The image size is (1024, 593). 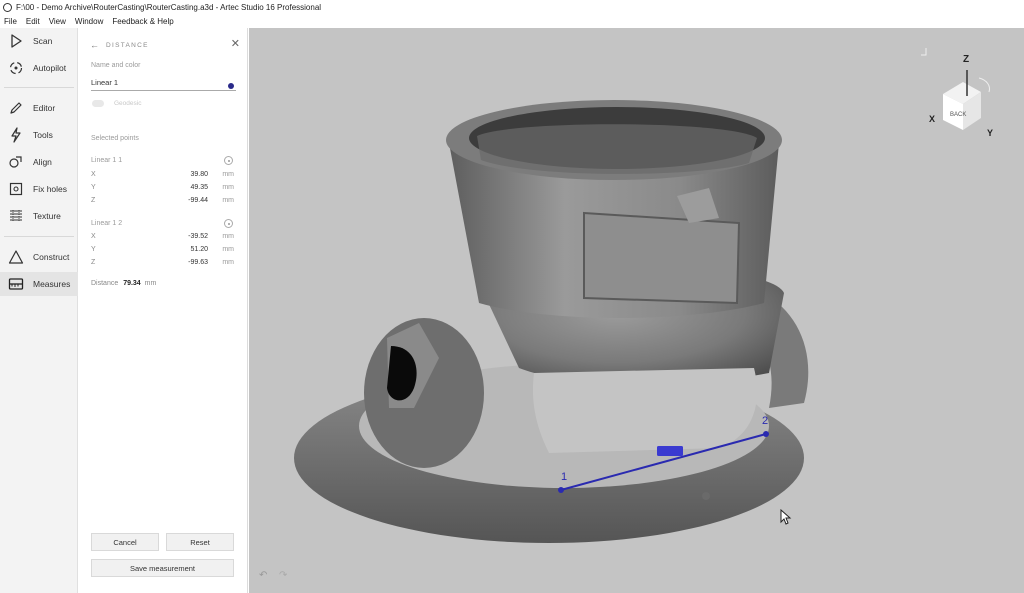 What do you see at coordinates (128, 103) in the screenshot?
I see `geodesic-label: Geodesic` at bounding box center [128, 103].